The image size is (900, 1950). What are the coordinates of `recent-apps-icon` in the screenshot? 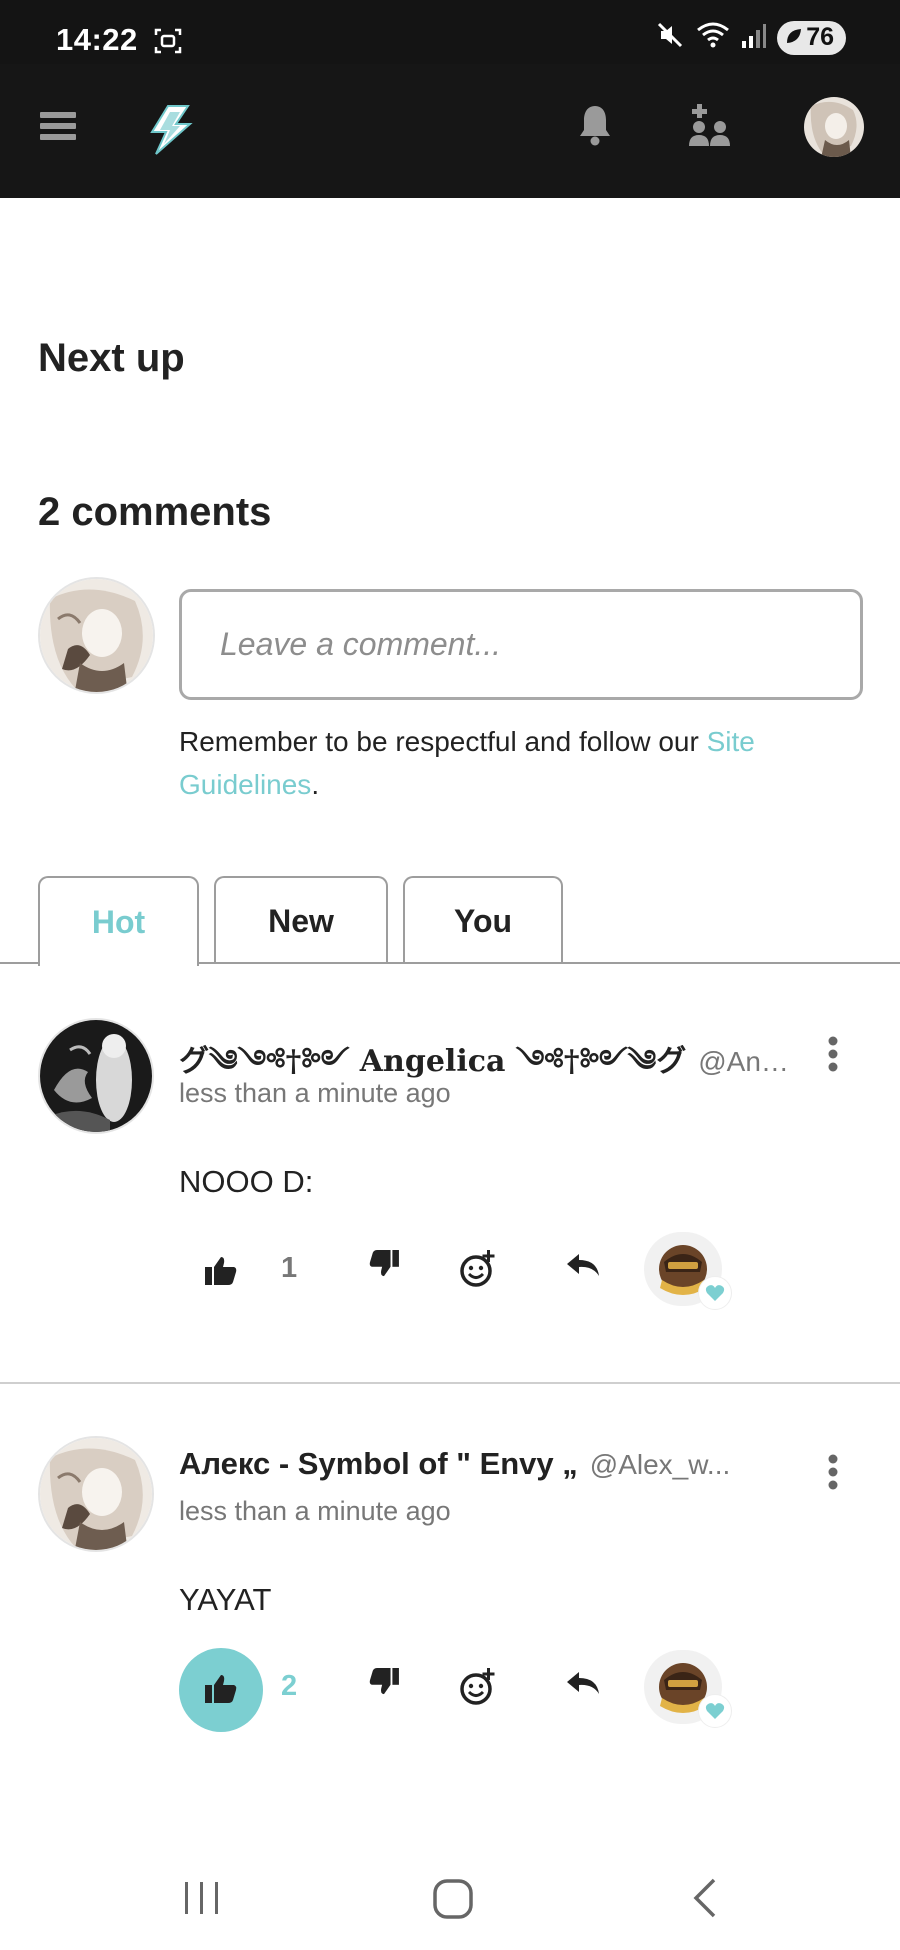 It's located at (202, 1900).